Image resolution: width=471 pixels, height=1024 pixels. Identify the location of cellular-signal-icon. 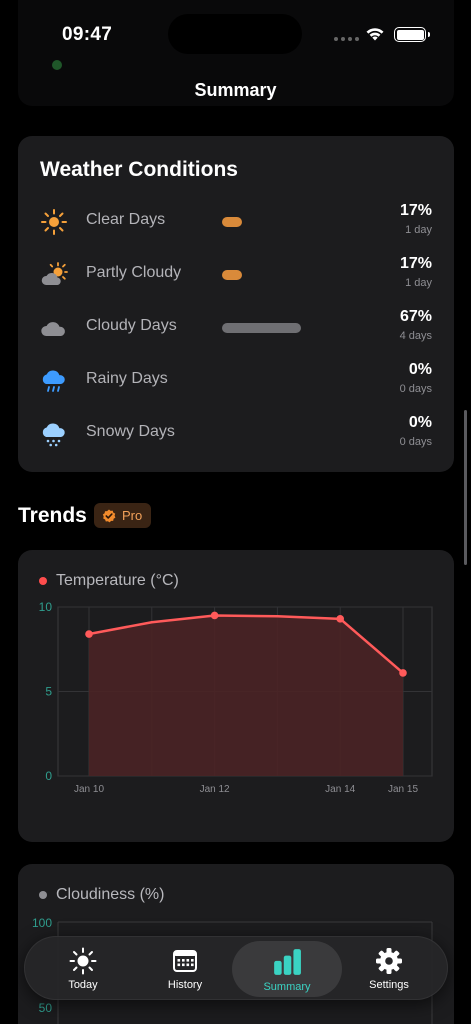
(346, 39).